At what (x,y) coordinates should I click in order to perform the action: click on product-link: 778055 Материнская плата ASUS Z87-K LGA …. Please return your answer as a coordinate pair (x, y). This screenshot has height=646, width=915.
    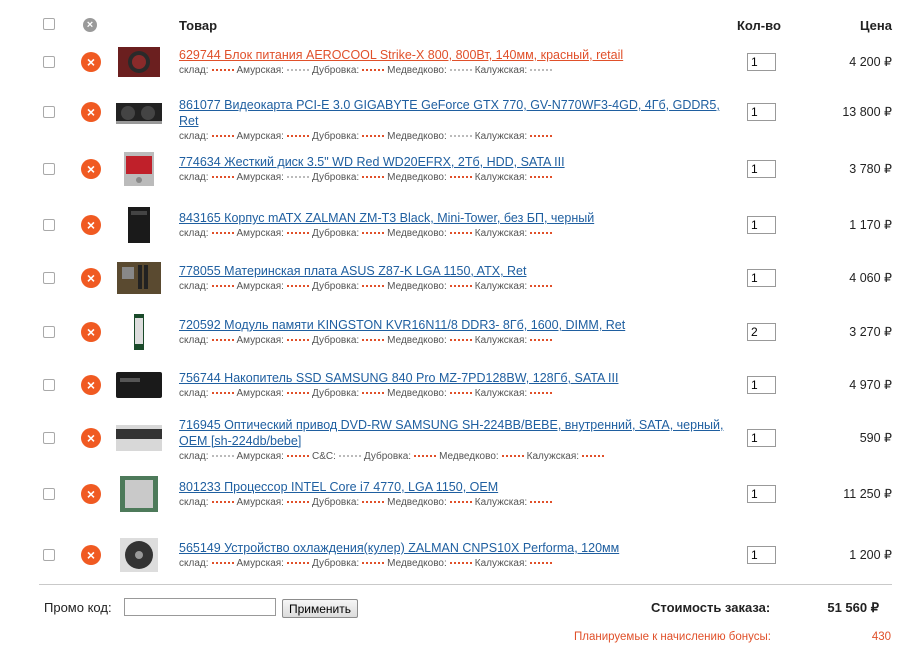
    Looking at the image, I should click on (459, 271).